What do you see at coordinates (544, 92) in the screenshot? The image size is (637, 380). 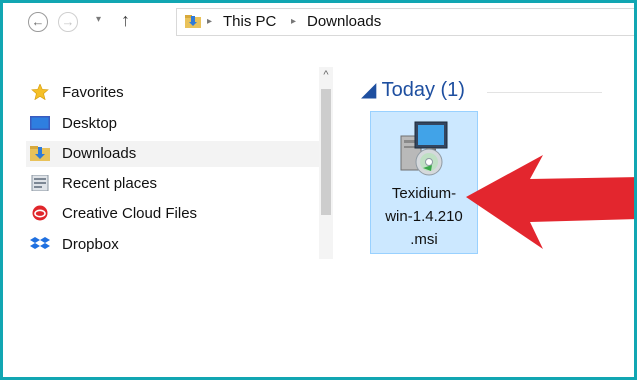 I see `group-header-divider` at bounding box center [544, 92].